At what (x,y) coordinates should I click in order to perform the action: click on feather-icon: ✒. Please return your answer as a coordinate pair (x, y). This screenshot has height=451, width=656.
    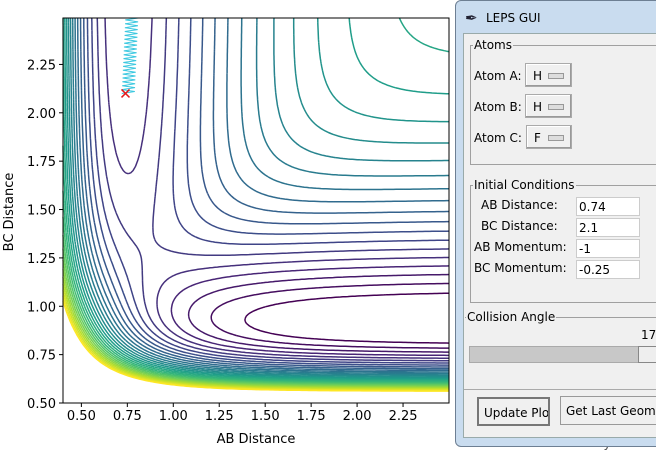
    Looking at the image, I should click on (471, 18).